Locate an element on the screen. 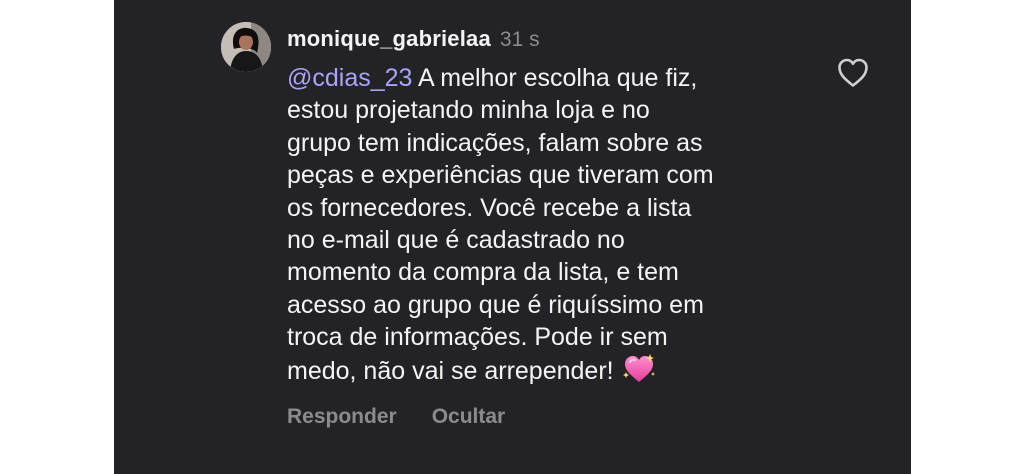  comment-line: momento da compra da lista, e tem is located at coordinates (483, 272).